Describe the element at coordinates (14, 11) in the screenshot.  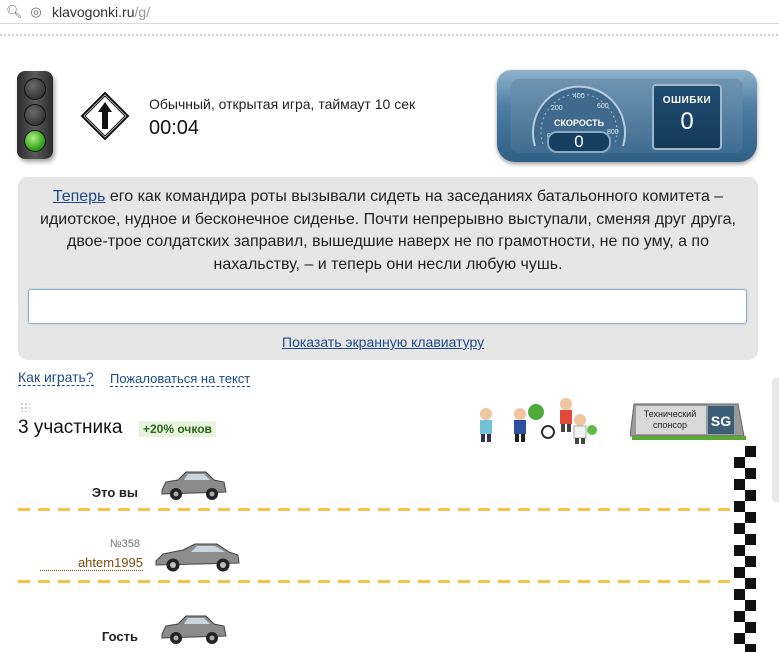
I see `search-icon: 🔍︎` at that location.